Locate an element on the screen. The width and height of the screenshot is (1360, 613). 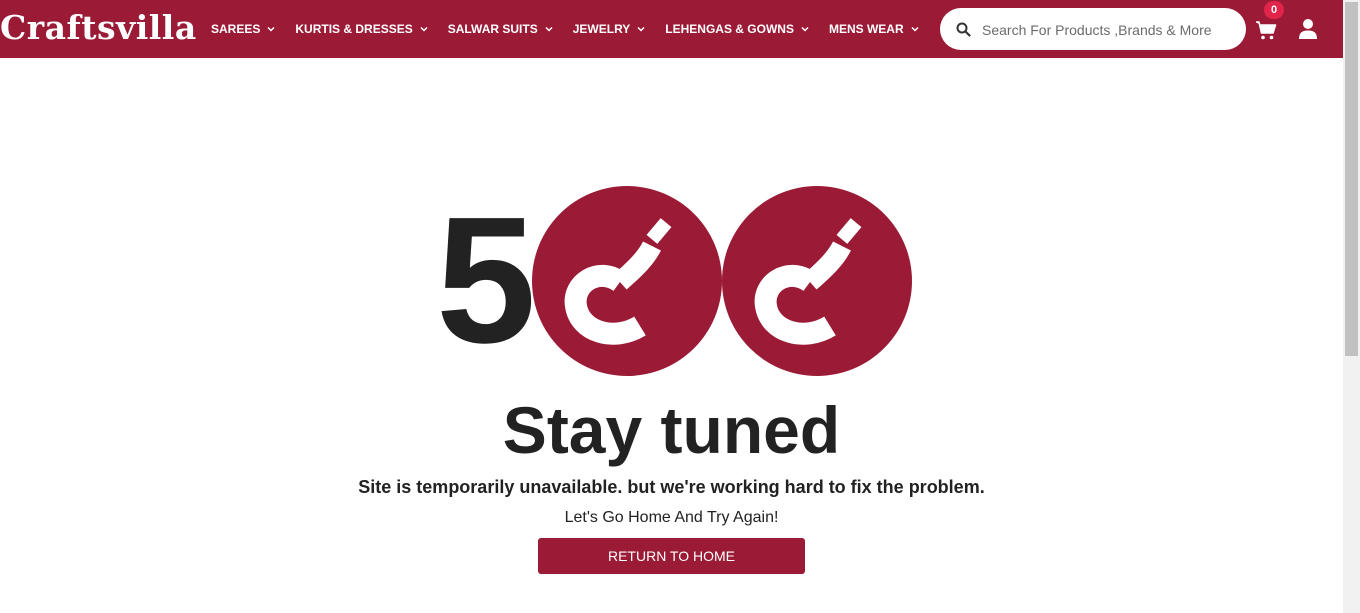
nav-item-label: LEHENGAS & GOWNS is located at coordinates (729, 29).